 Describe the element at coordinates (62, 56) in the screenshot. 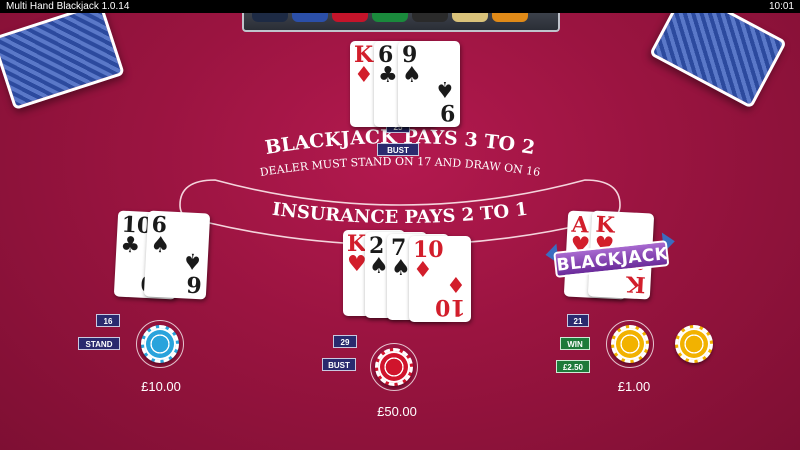

I see `discard-deck` at that location.